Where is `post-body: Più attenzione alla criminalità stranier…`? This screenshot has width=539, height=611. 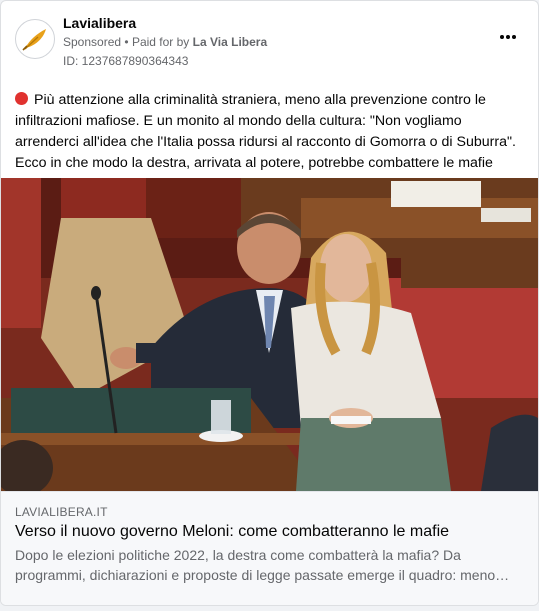
post-body: Più attenzione alla criminalità stranier… is located at coordinates (271, 132).